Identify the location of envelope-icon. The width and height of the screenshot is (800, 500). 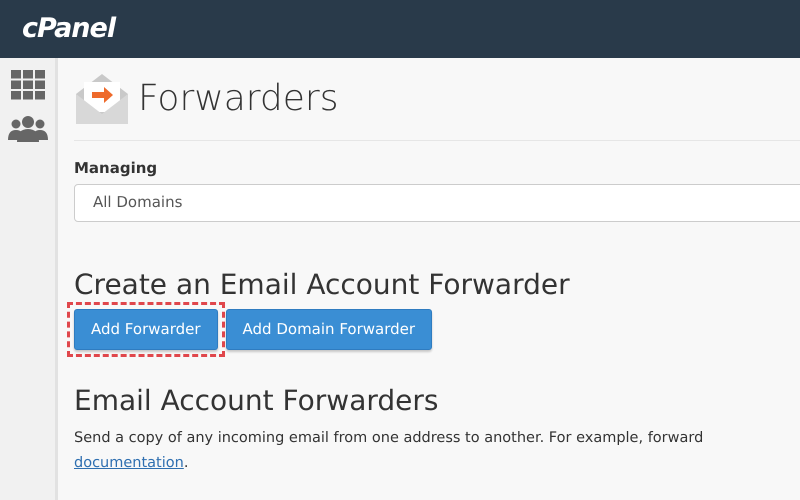
(102, 99).